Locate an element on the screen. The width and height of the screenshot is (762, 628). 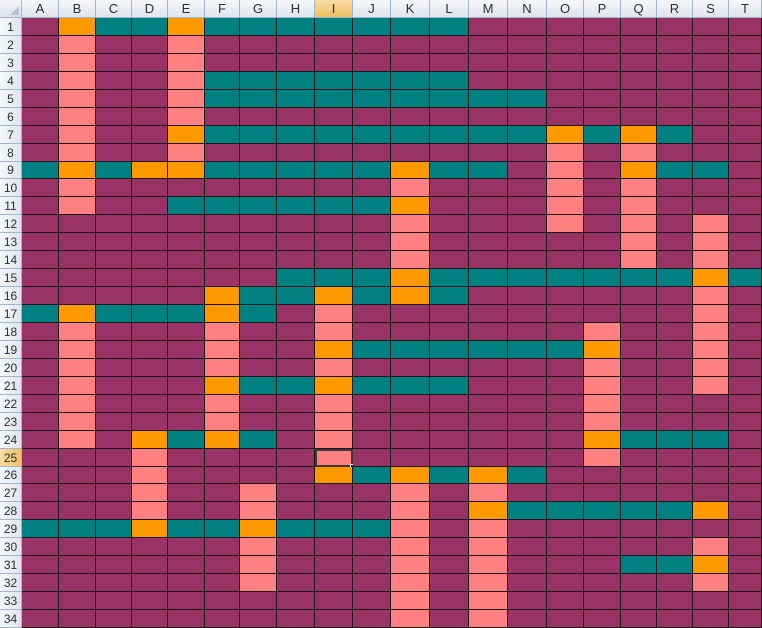
cell-K16 is located at coordinates (410, 296).